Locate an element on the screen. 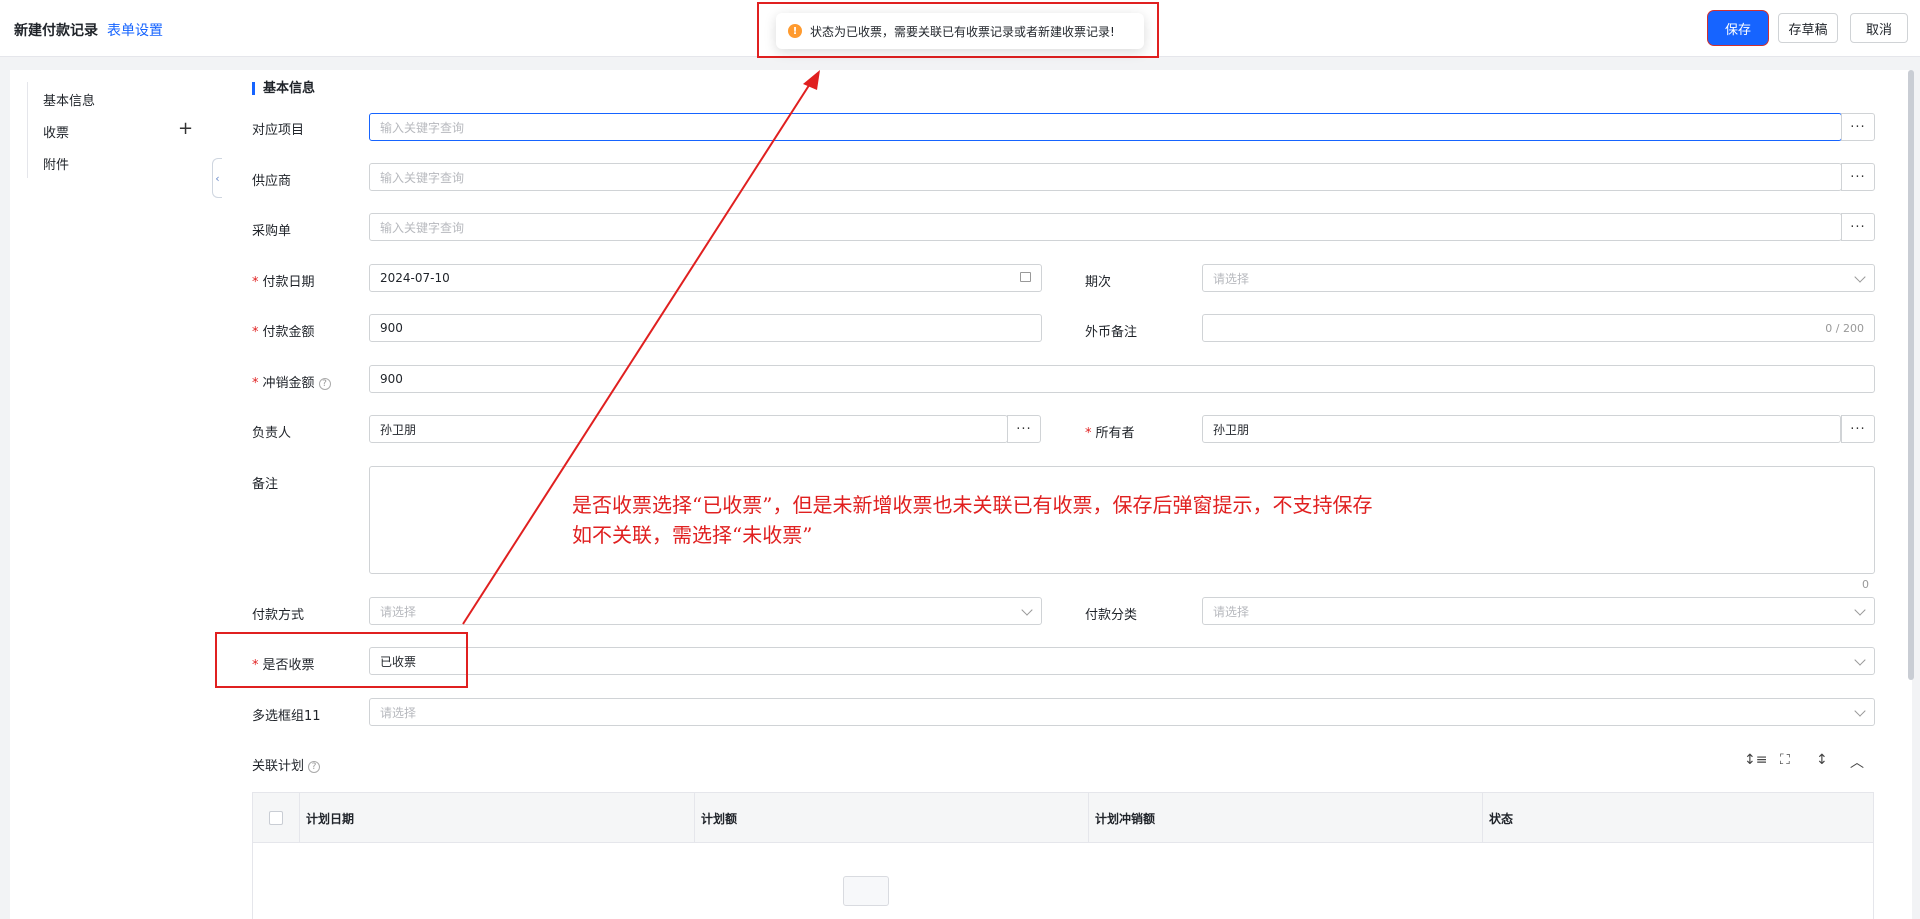 This screenshot has height=919, width=1920. column-header: 计划额 is located at coordinates (719, 818).